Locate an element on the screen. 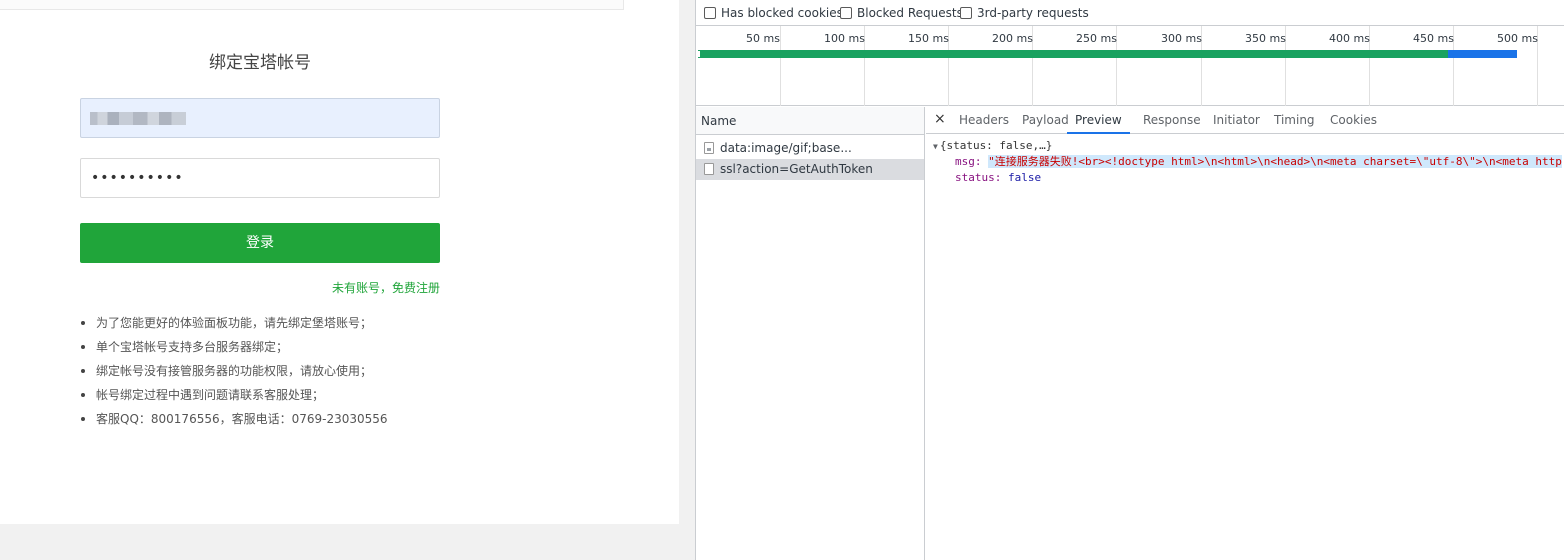 This screenshot has width=1564, height=560. tab-timing: Timing is located at coordinates (1294, 120).